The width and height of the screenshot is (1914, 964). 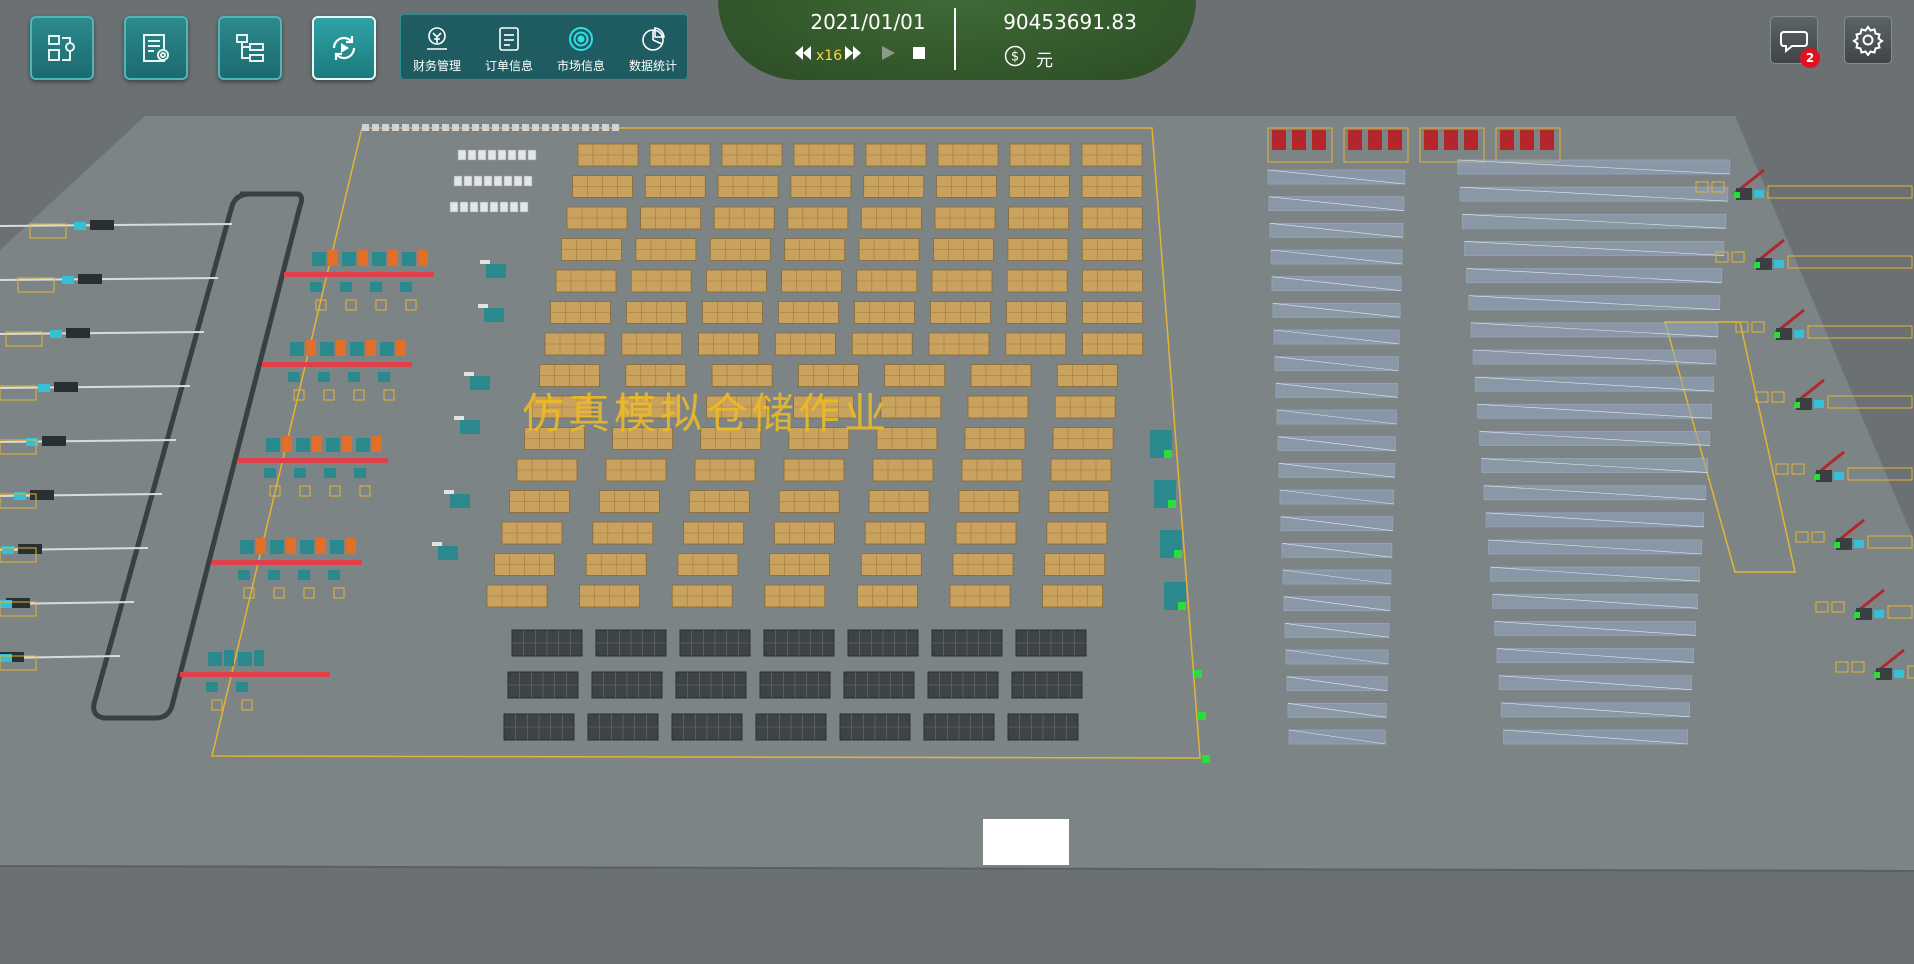 What do you see at coordinates (1044, 61) in the screenshot?
I see `currency-unit: 元` at bounding box center [1044, 61].